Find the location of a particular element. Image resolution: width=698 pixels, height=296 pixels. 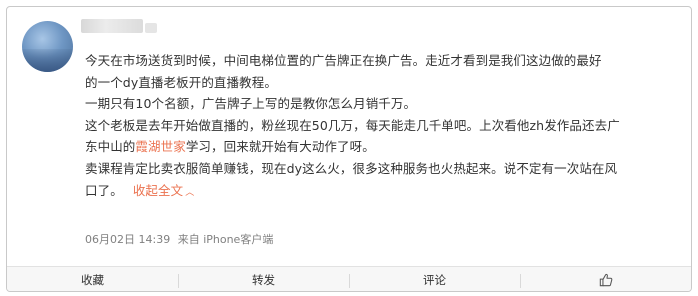

comment-button: 评论 is located at coordinates (434, 279).